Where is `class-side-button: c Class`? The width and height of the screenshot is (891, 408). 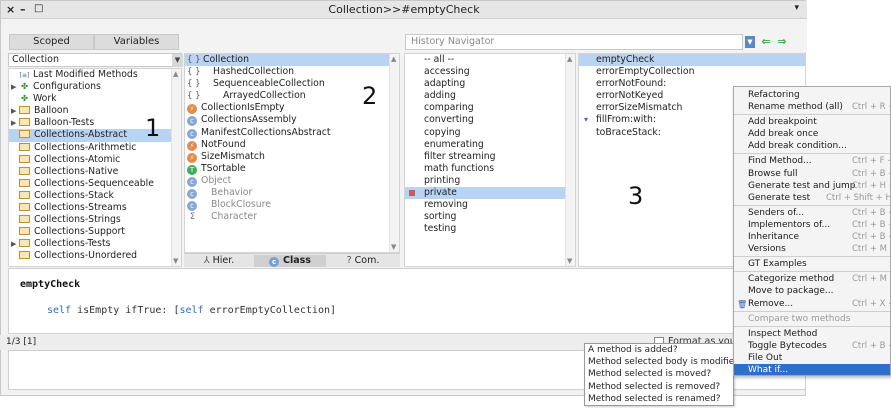
class-side-button: c Class is located at coordinates (290, 261).